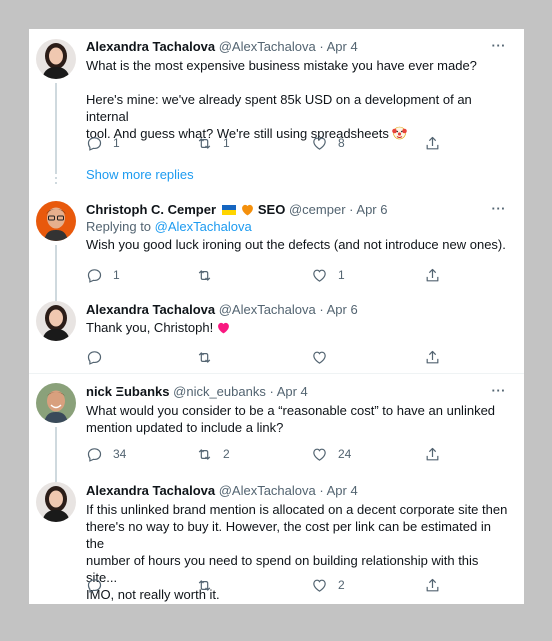 The image size is (552, 641). Describe the element at coordinates (328, 585) in the screenshot. I see `like-button: 2` at that location.